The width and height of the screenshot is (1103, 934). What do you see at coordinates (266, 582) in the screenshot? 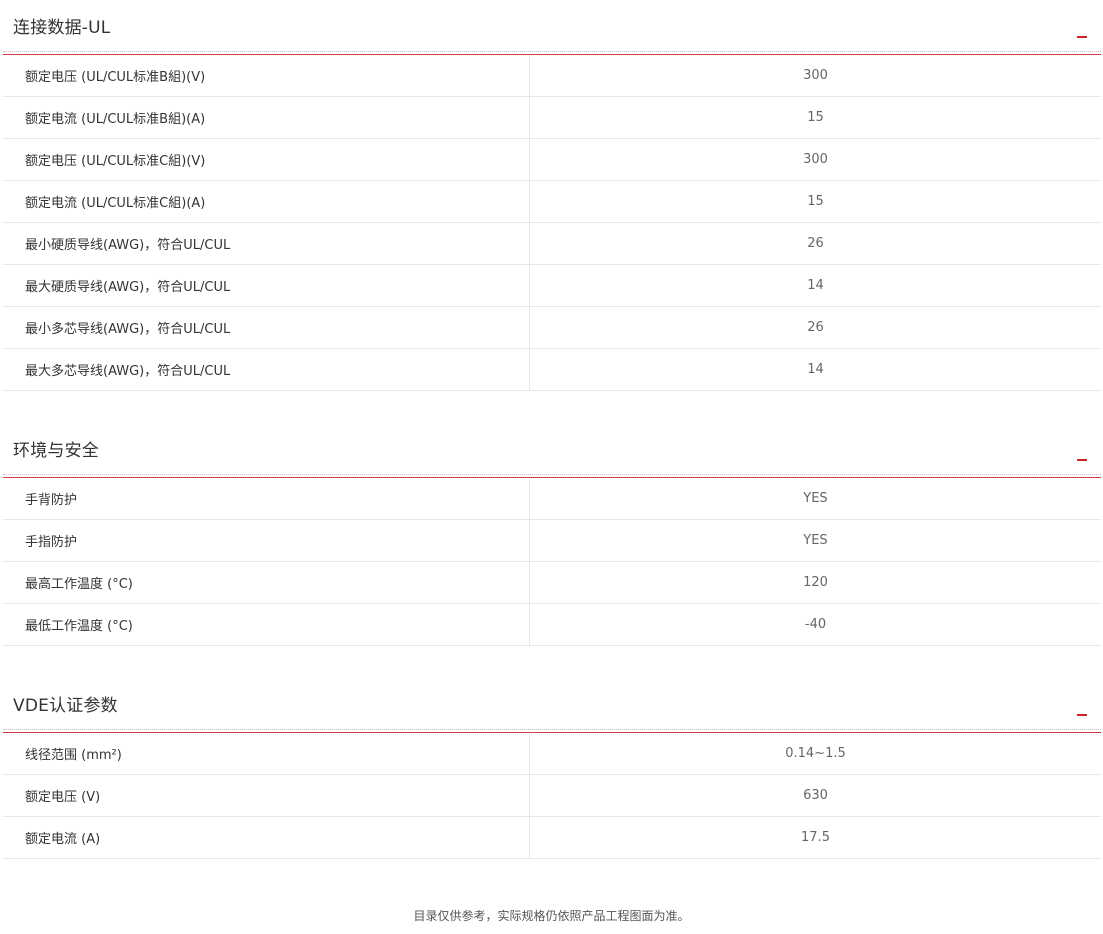
I see `row-label: 最高工作温度 (°C)` at bounding box center [266, 582].